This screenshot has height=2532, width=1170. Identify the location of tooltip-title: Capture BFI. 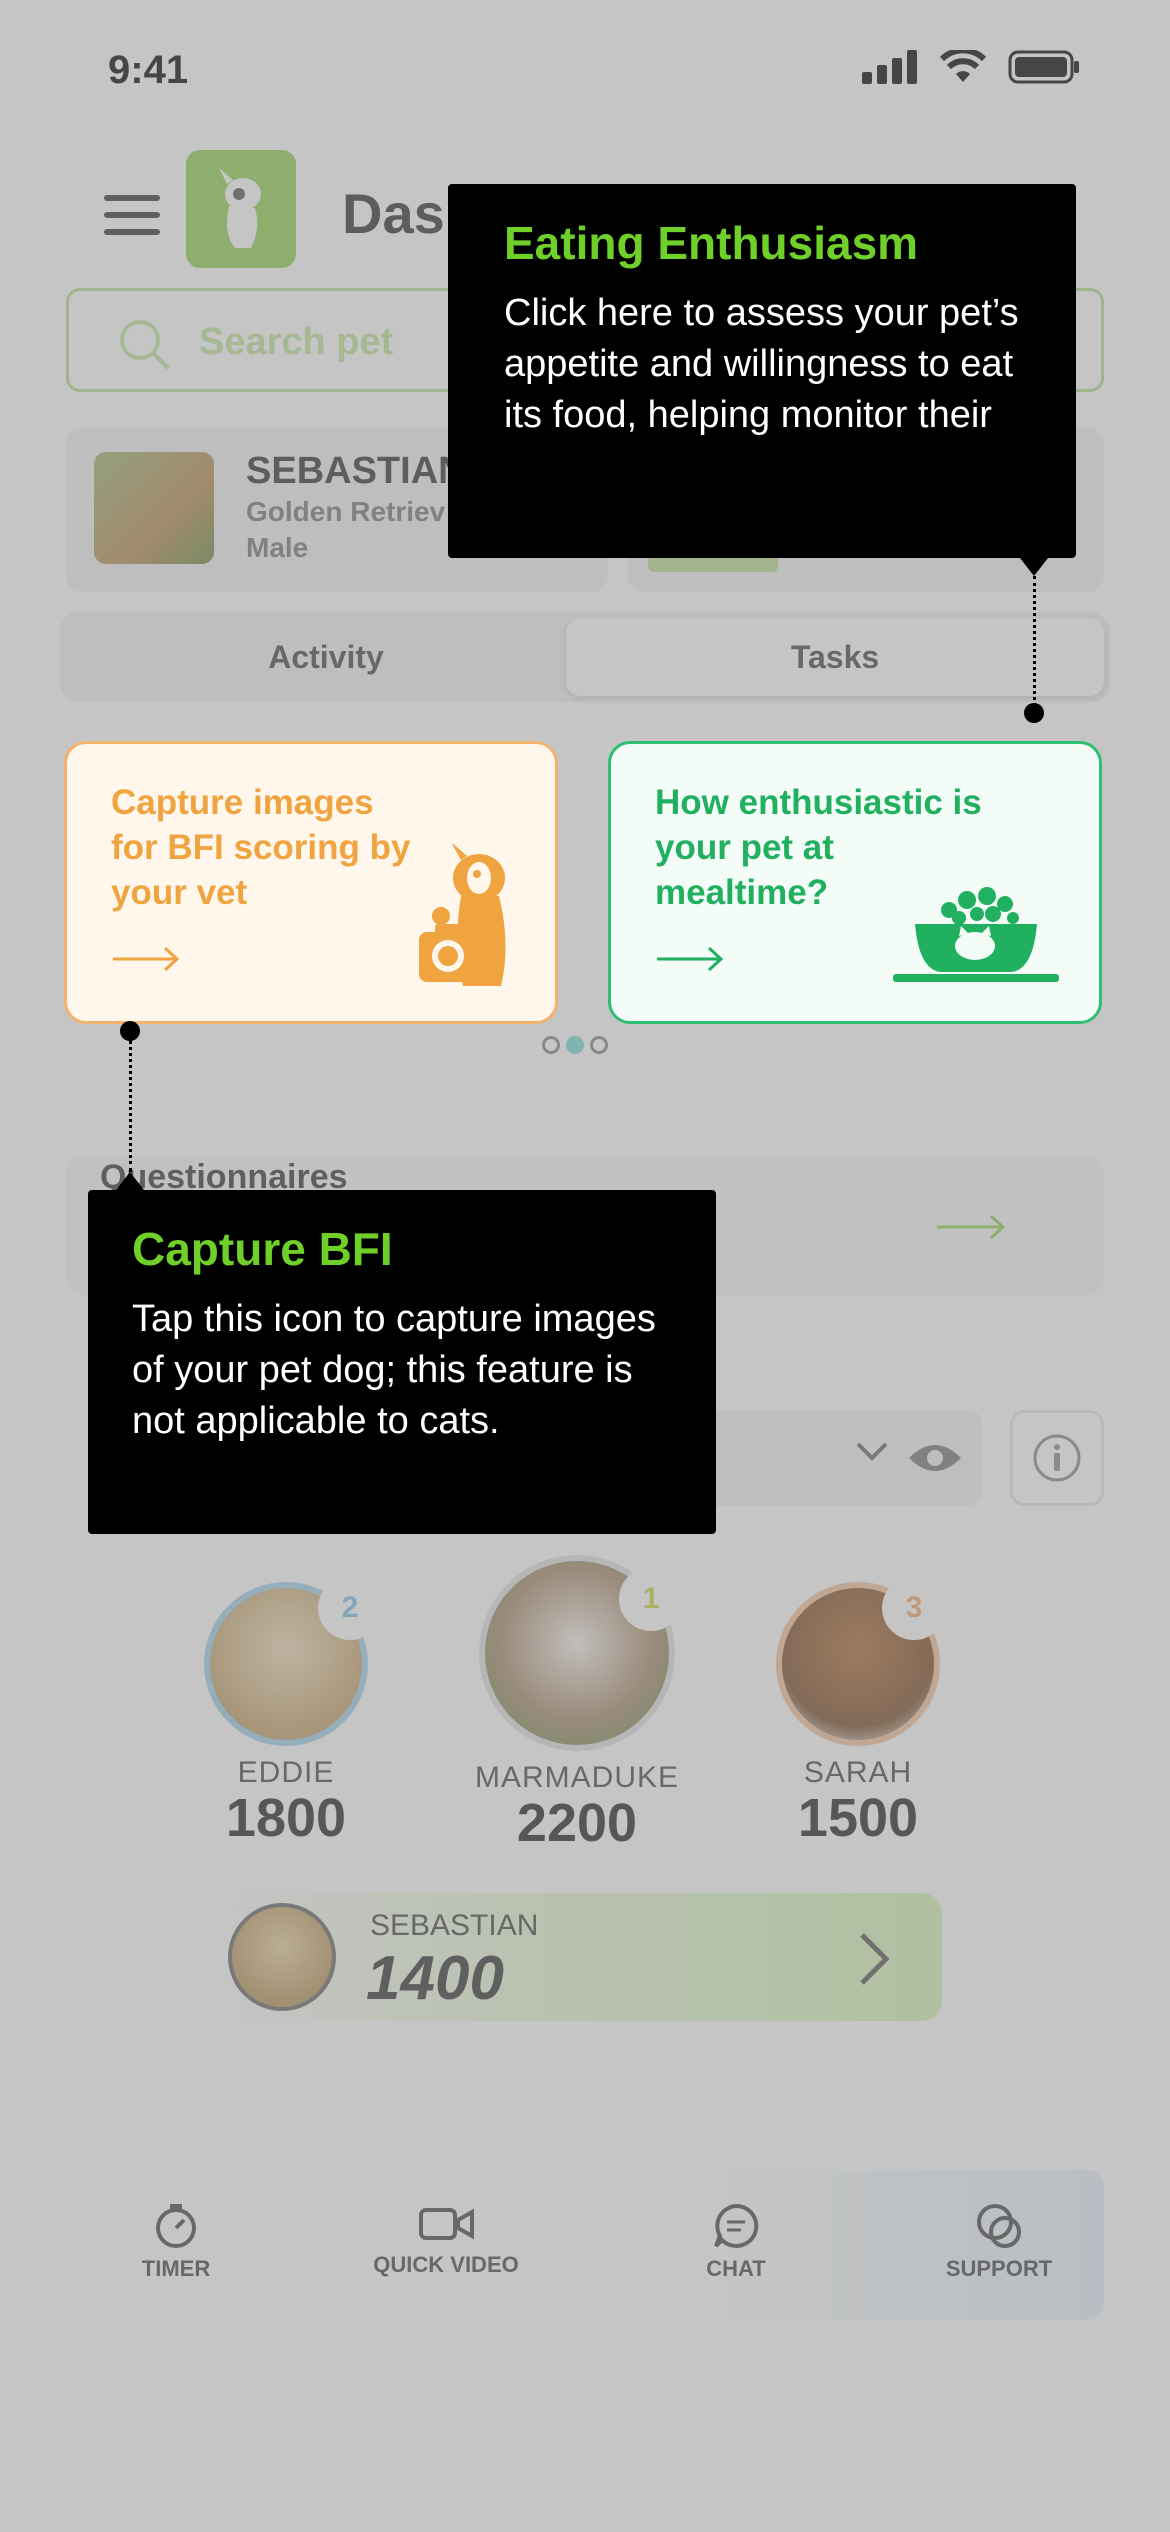
(262, 1249).